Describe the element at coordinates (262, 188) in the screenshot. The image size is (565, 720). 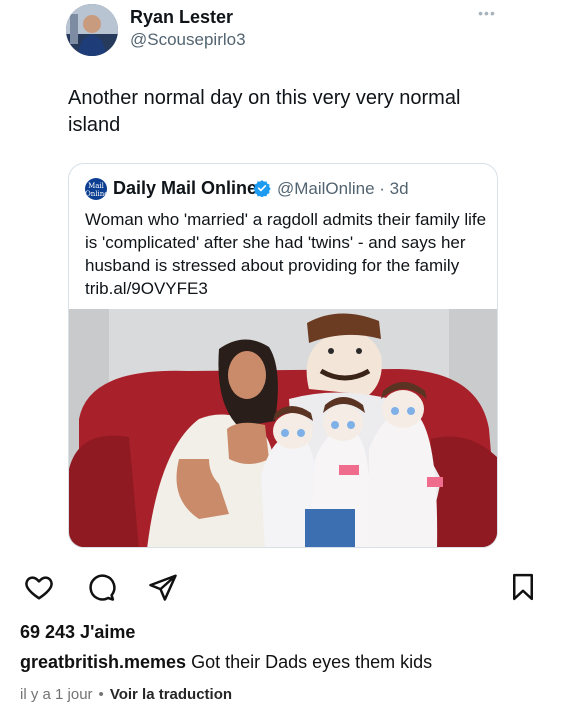
I see `verified-badge-icon` at that location.